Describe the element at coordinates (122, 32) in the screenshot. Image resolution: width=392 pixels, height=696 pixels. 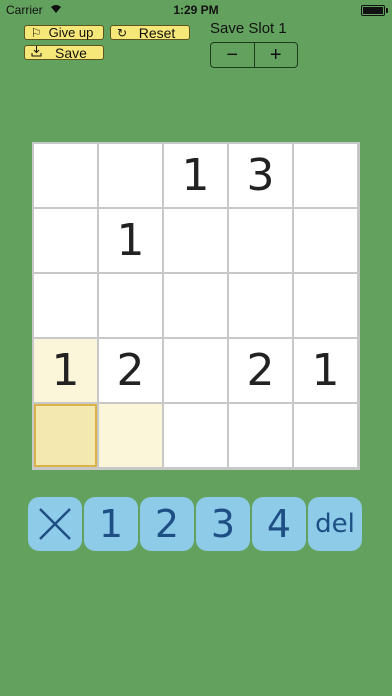
I see `reload-icon: ↻` at that location.